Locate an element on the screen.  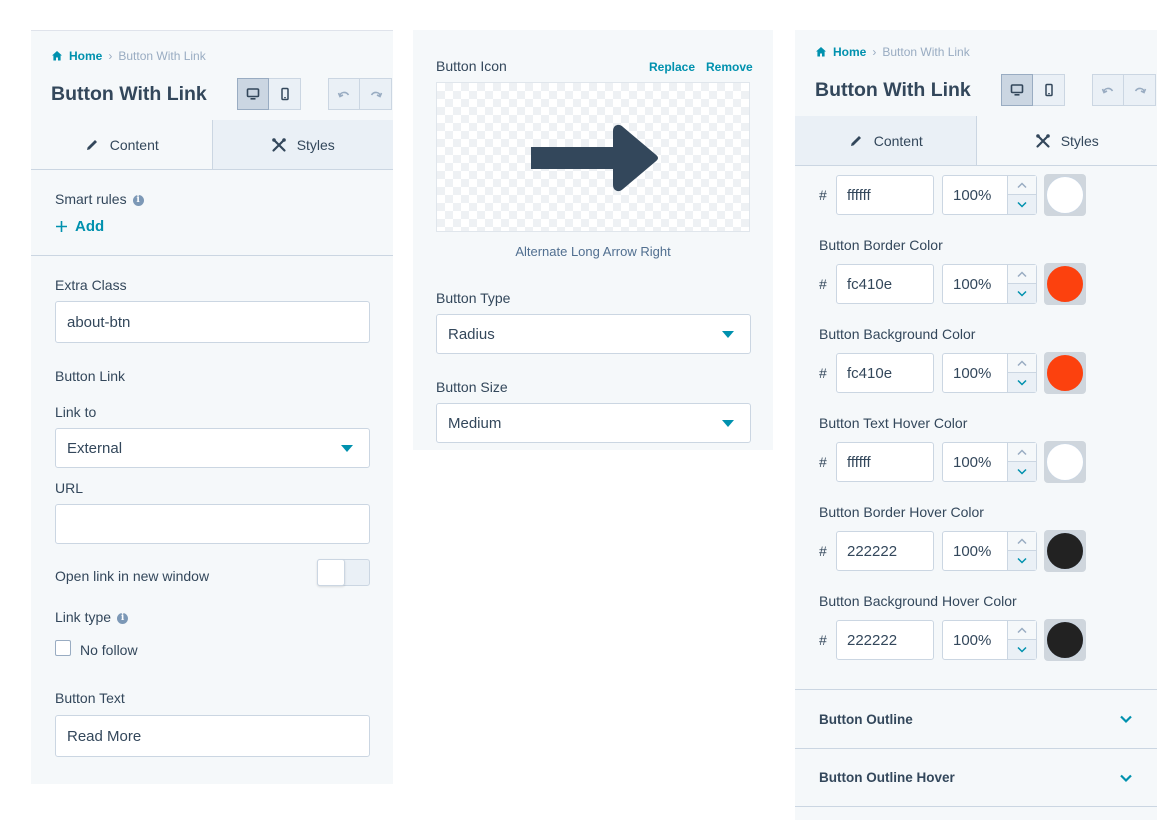
chevron-right-icon: › is located at coordinates (110, 56).